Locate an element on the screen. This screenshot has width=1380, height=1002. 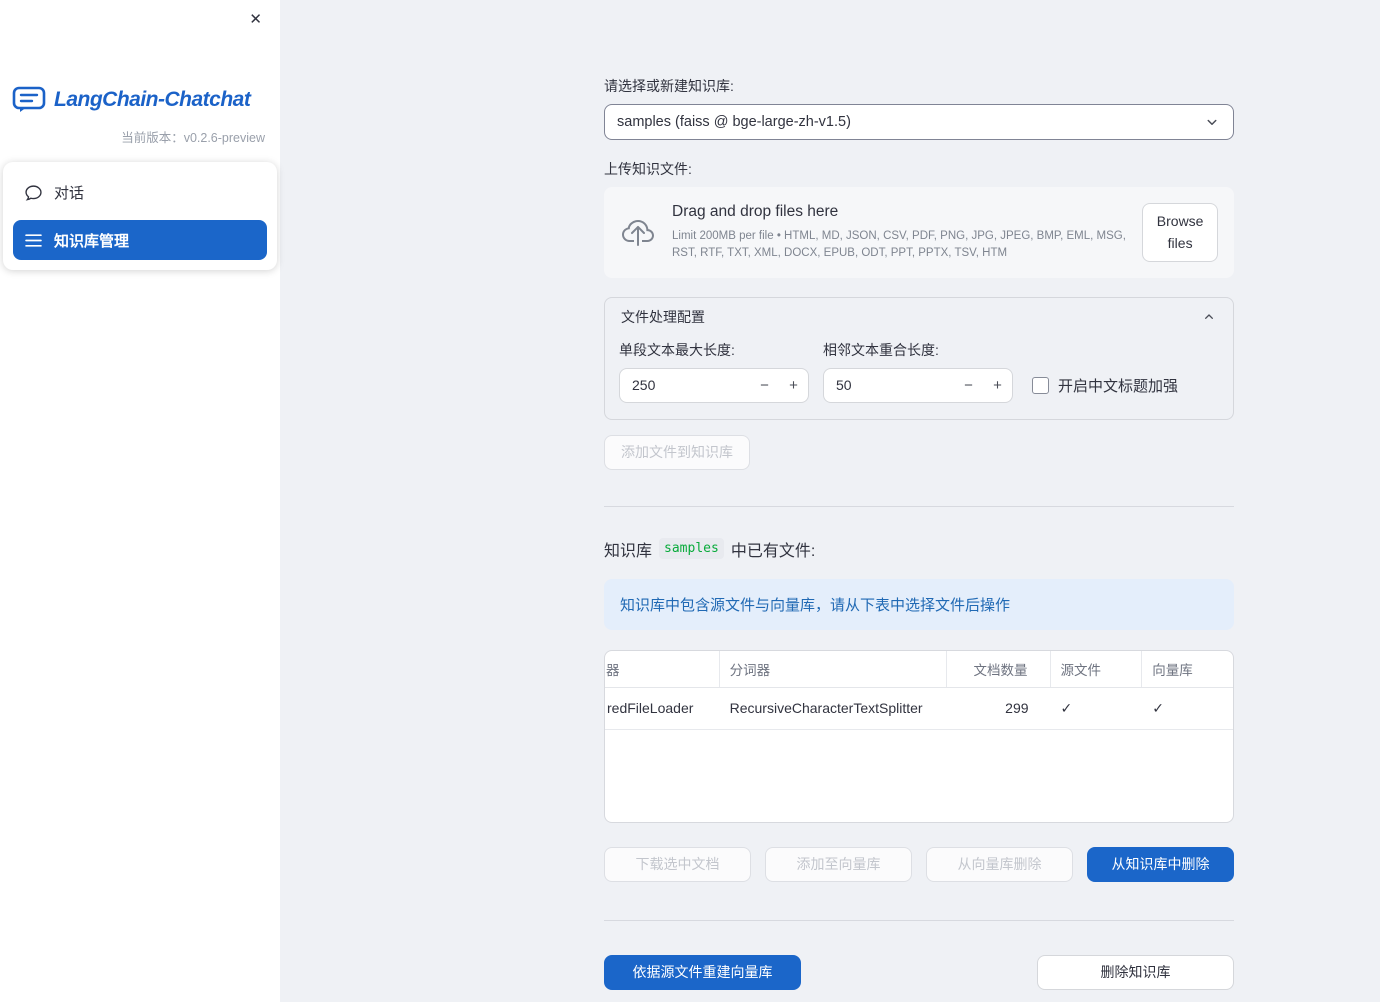
chat-bubble-icon is located at coordinates (33, 192).